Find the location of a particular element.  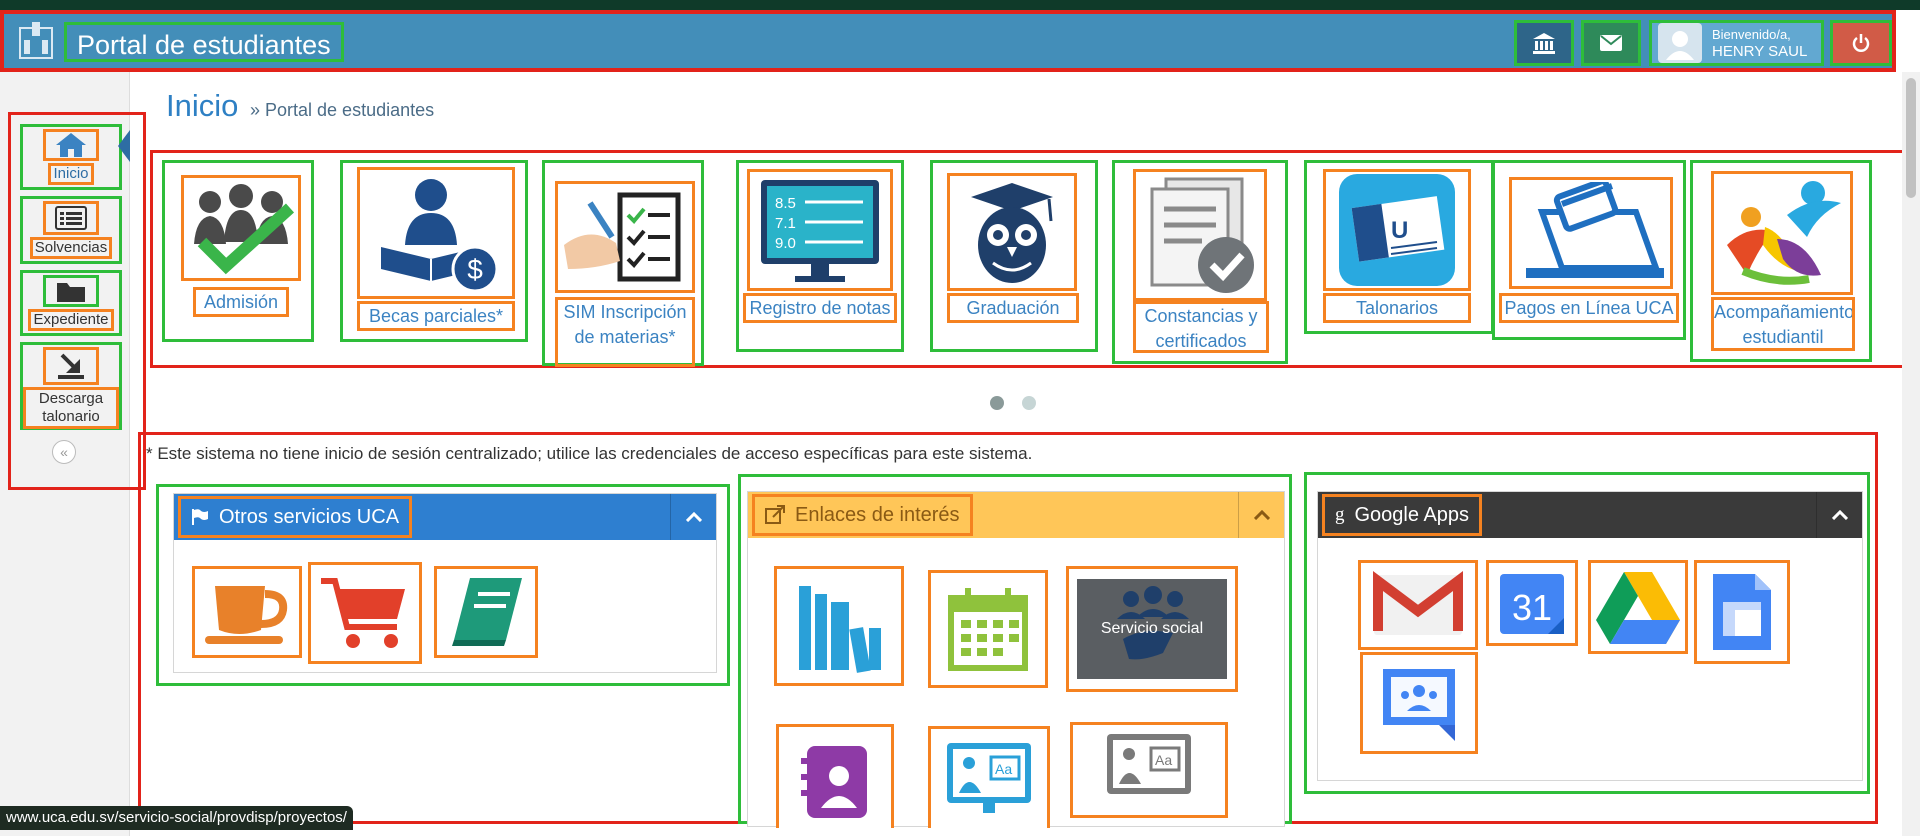

tile-pagos-linea: Pagos en Línea UCA is located at coordinates (1589, 250).